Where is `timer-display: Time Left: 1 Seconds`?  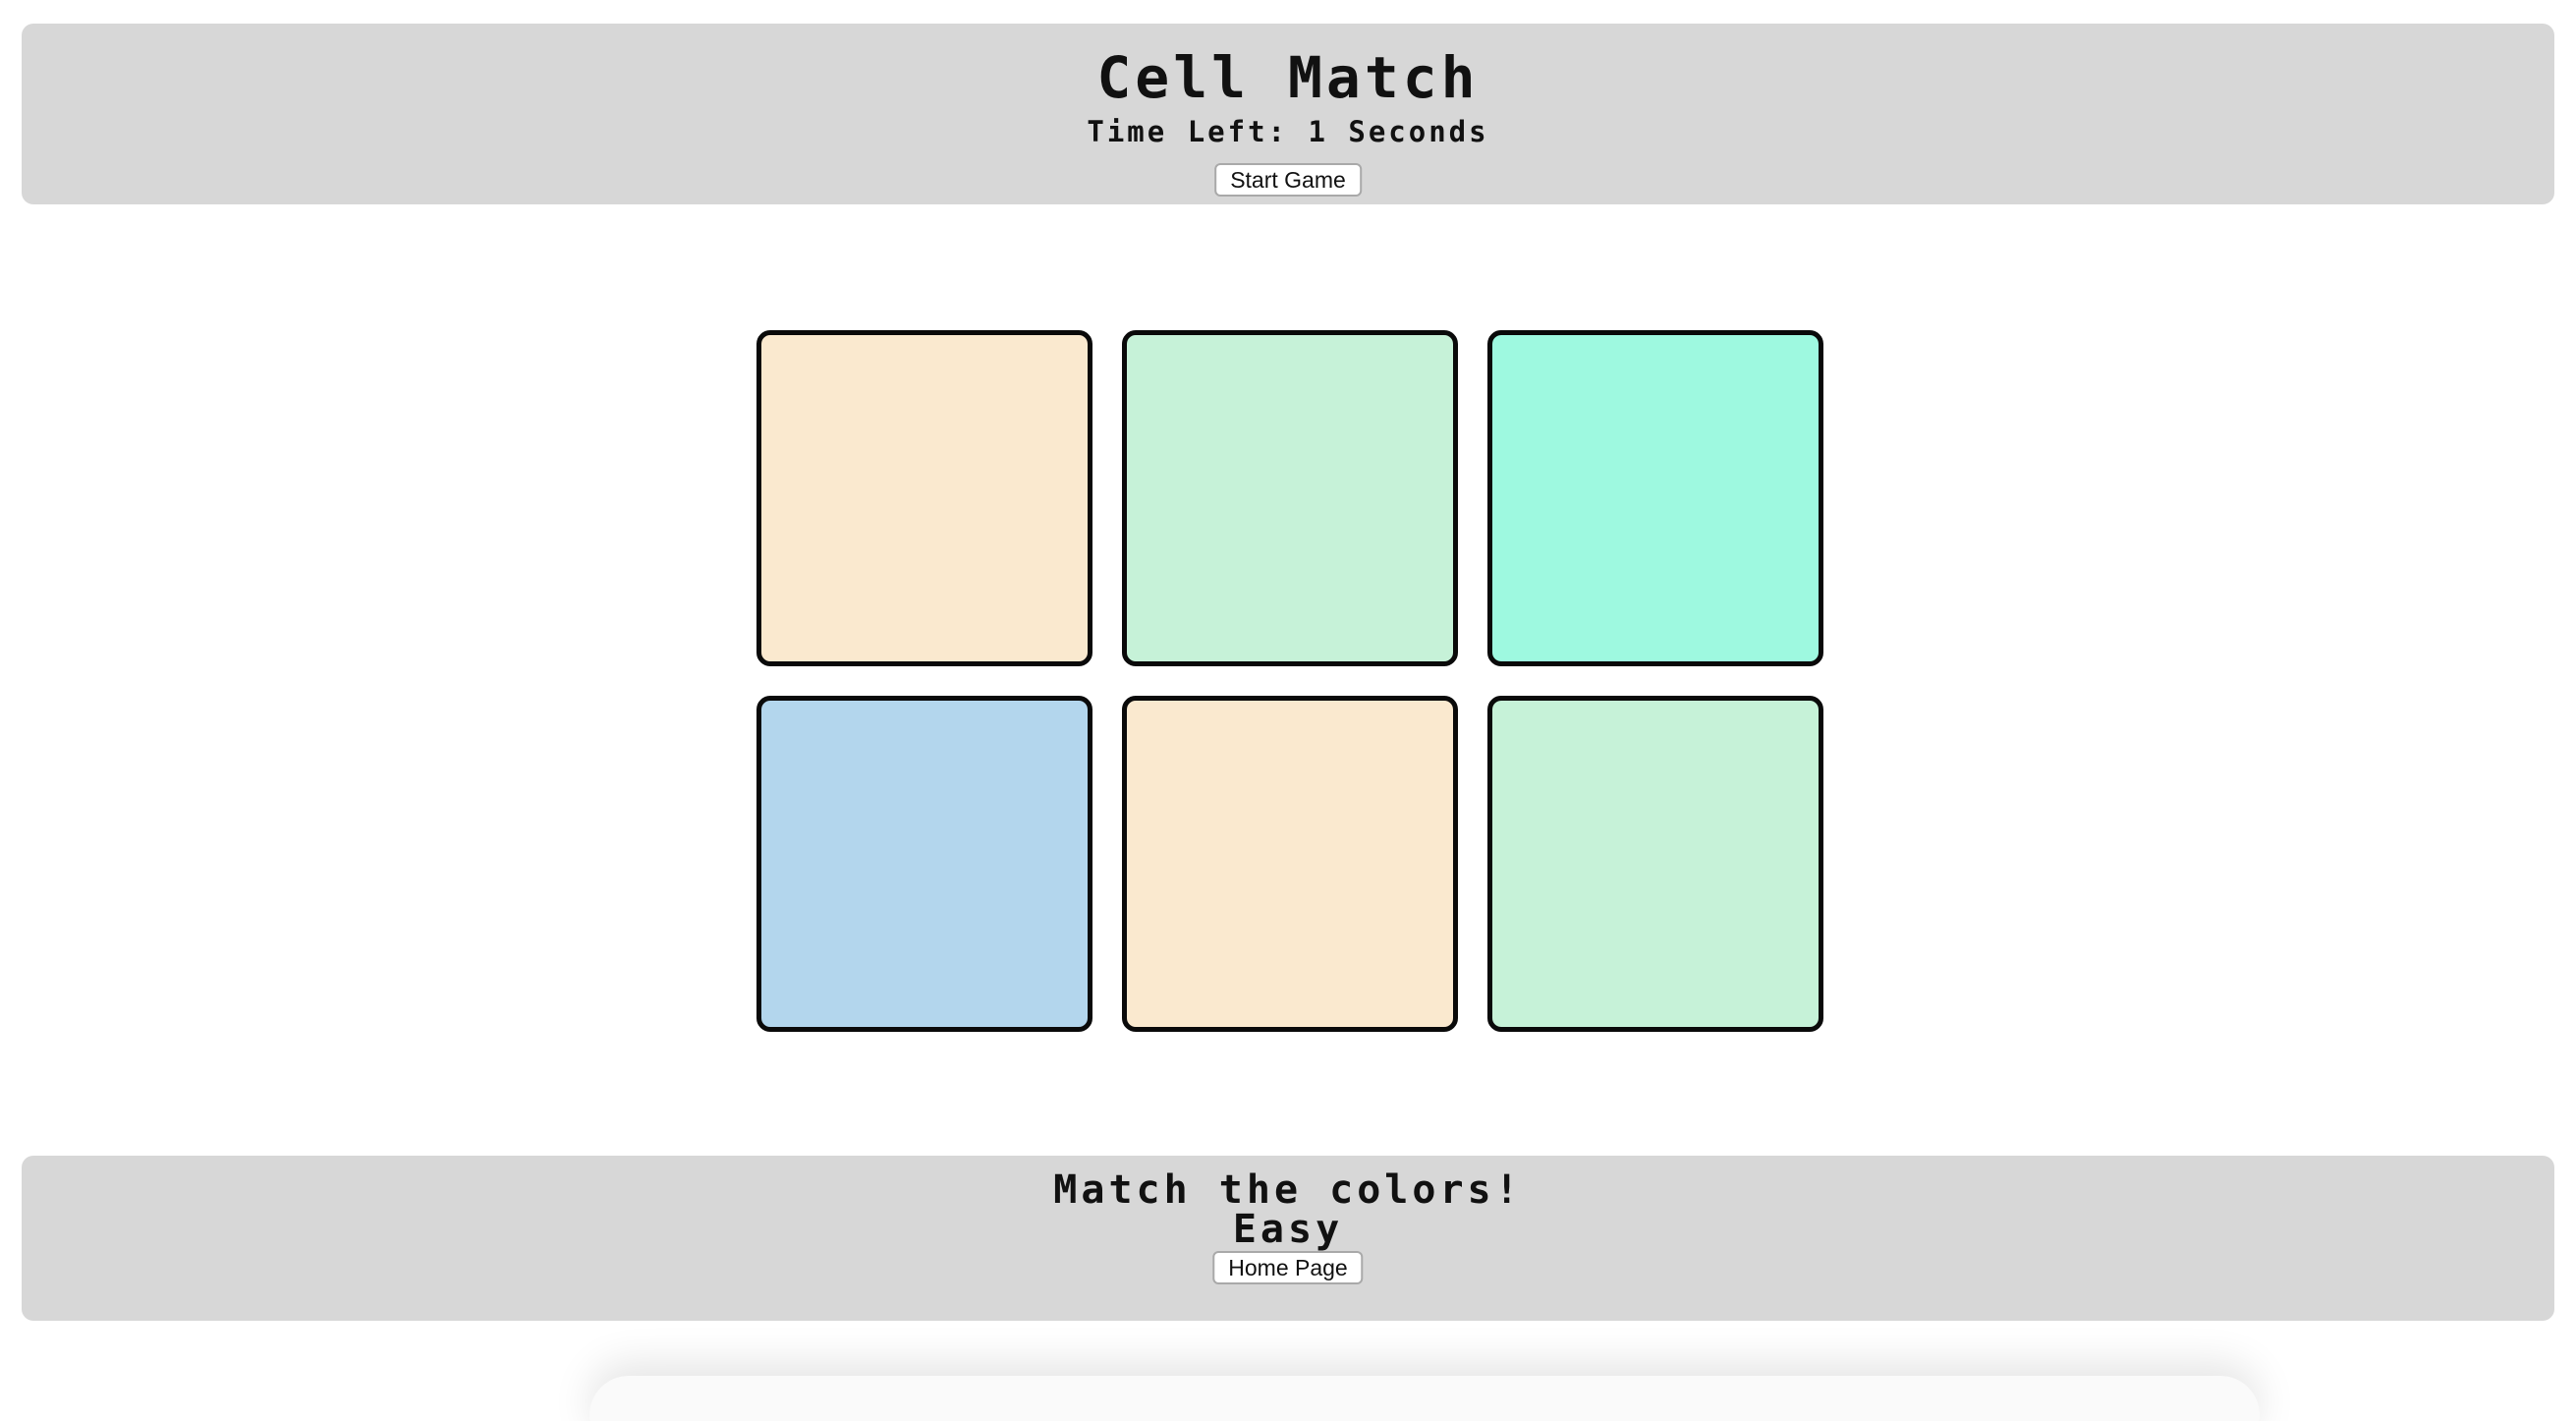
timer-display: Time Left: 1 Seconds is located at coordinates (1288, 131).